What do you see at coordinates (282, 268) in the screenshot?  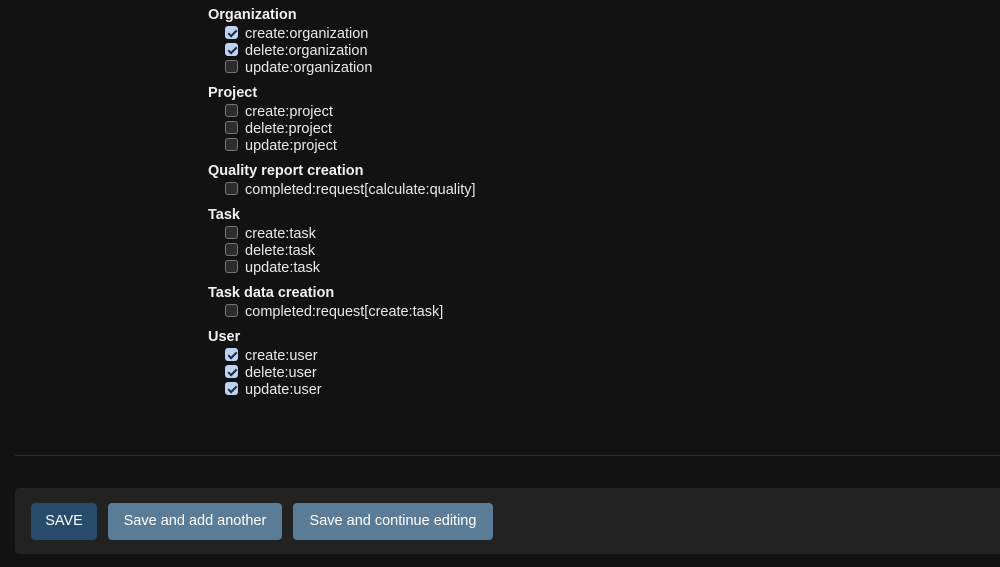 I see `permission-label: update:task` at bounding box center [282, 268].